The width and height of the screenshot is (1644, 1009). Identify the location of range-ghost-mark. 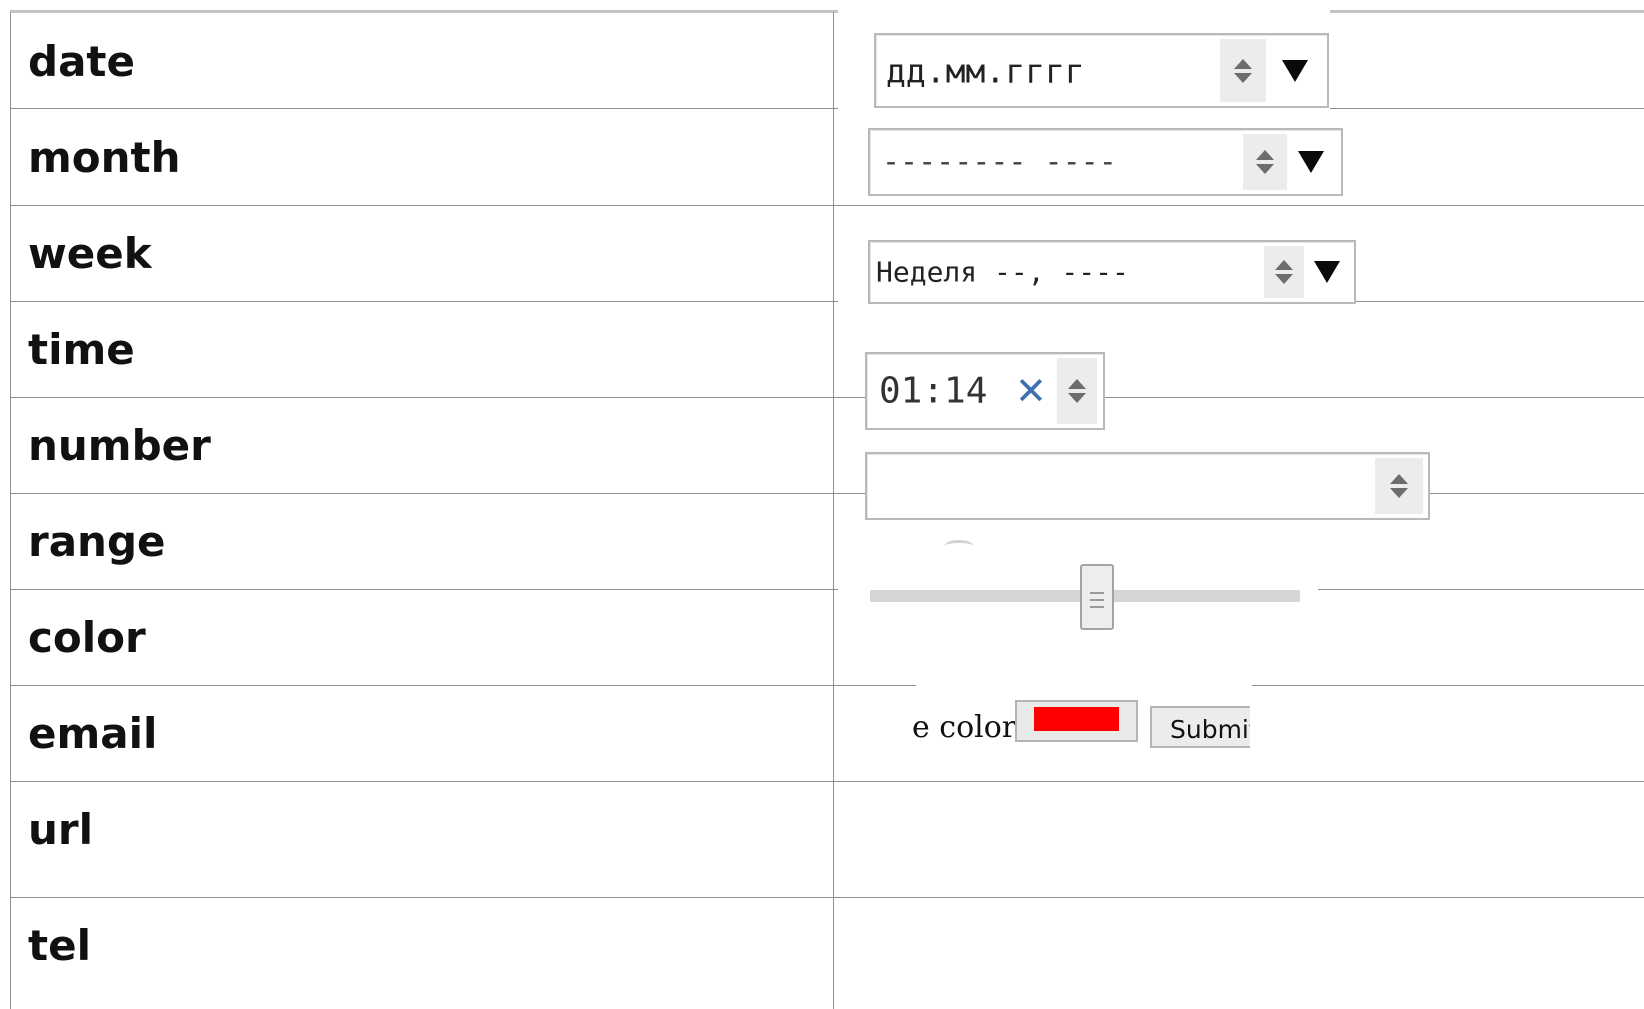
(959, 546).